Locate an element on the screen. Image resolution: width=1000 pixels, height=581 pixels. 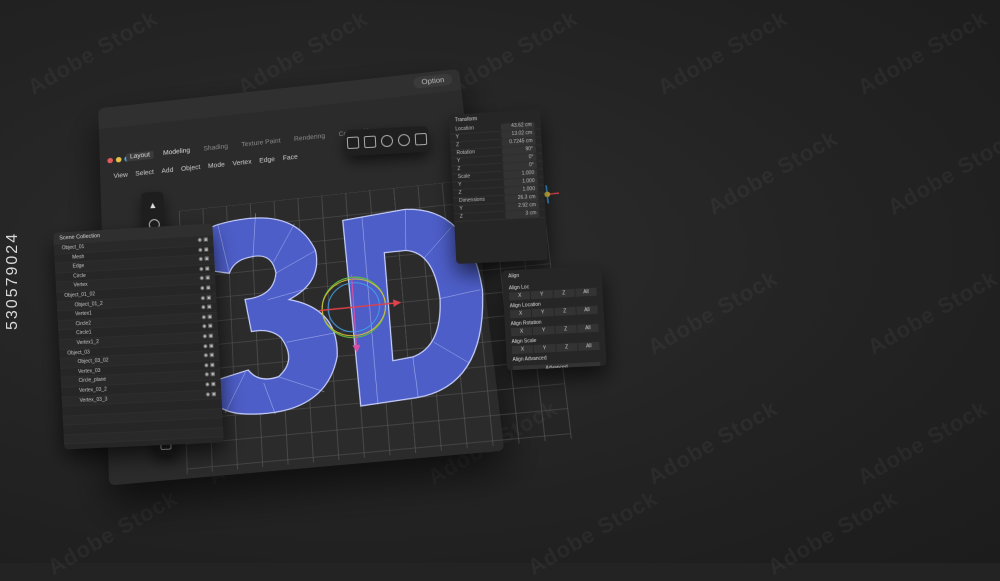
target-icon is located at coordinates (387, 141).